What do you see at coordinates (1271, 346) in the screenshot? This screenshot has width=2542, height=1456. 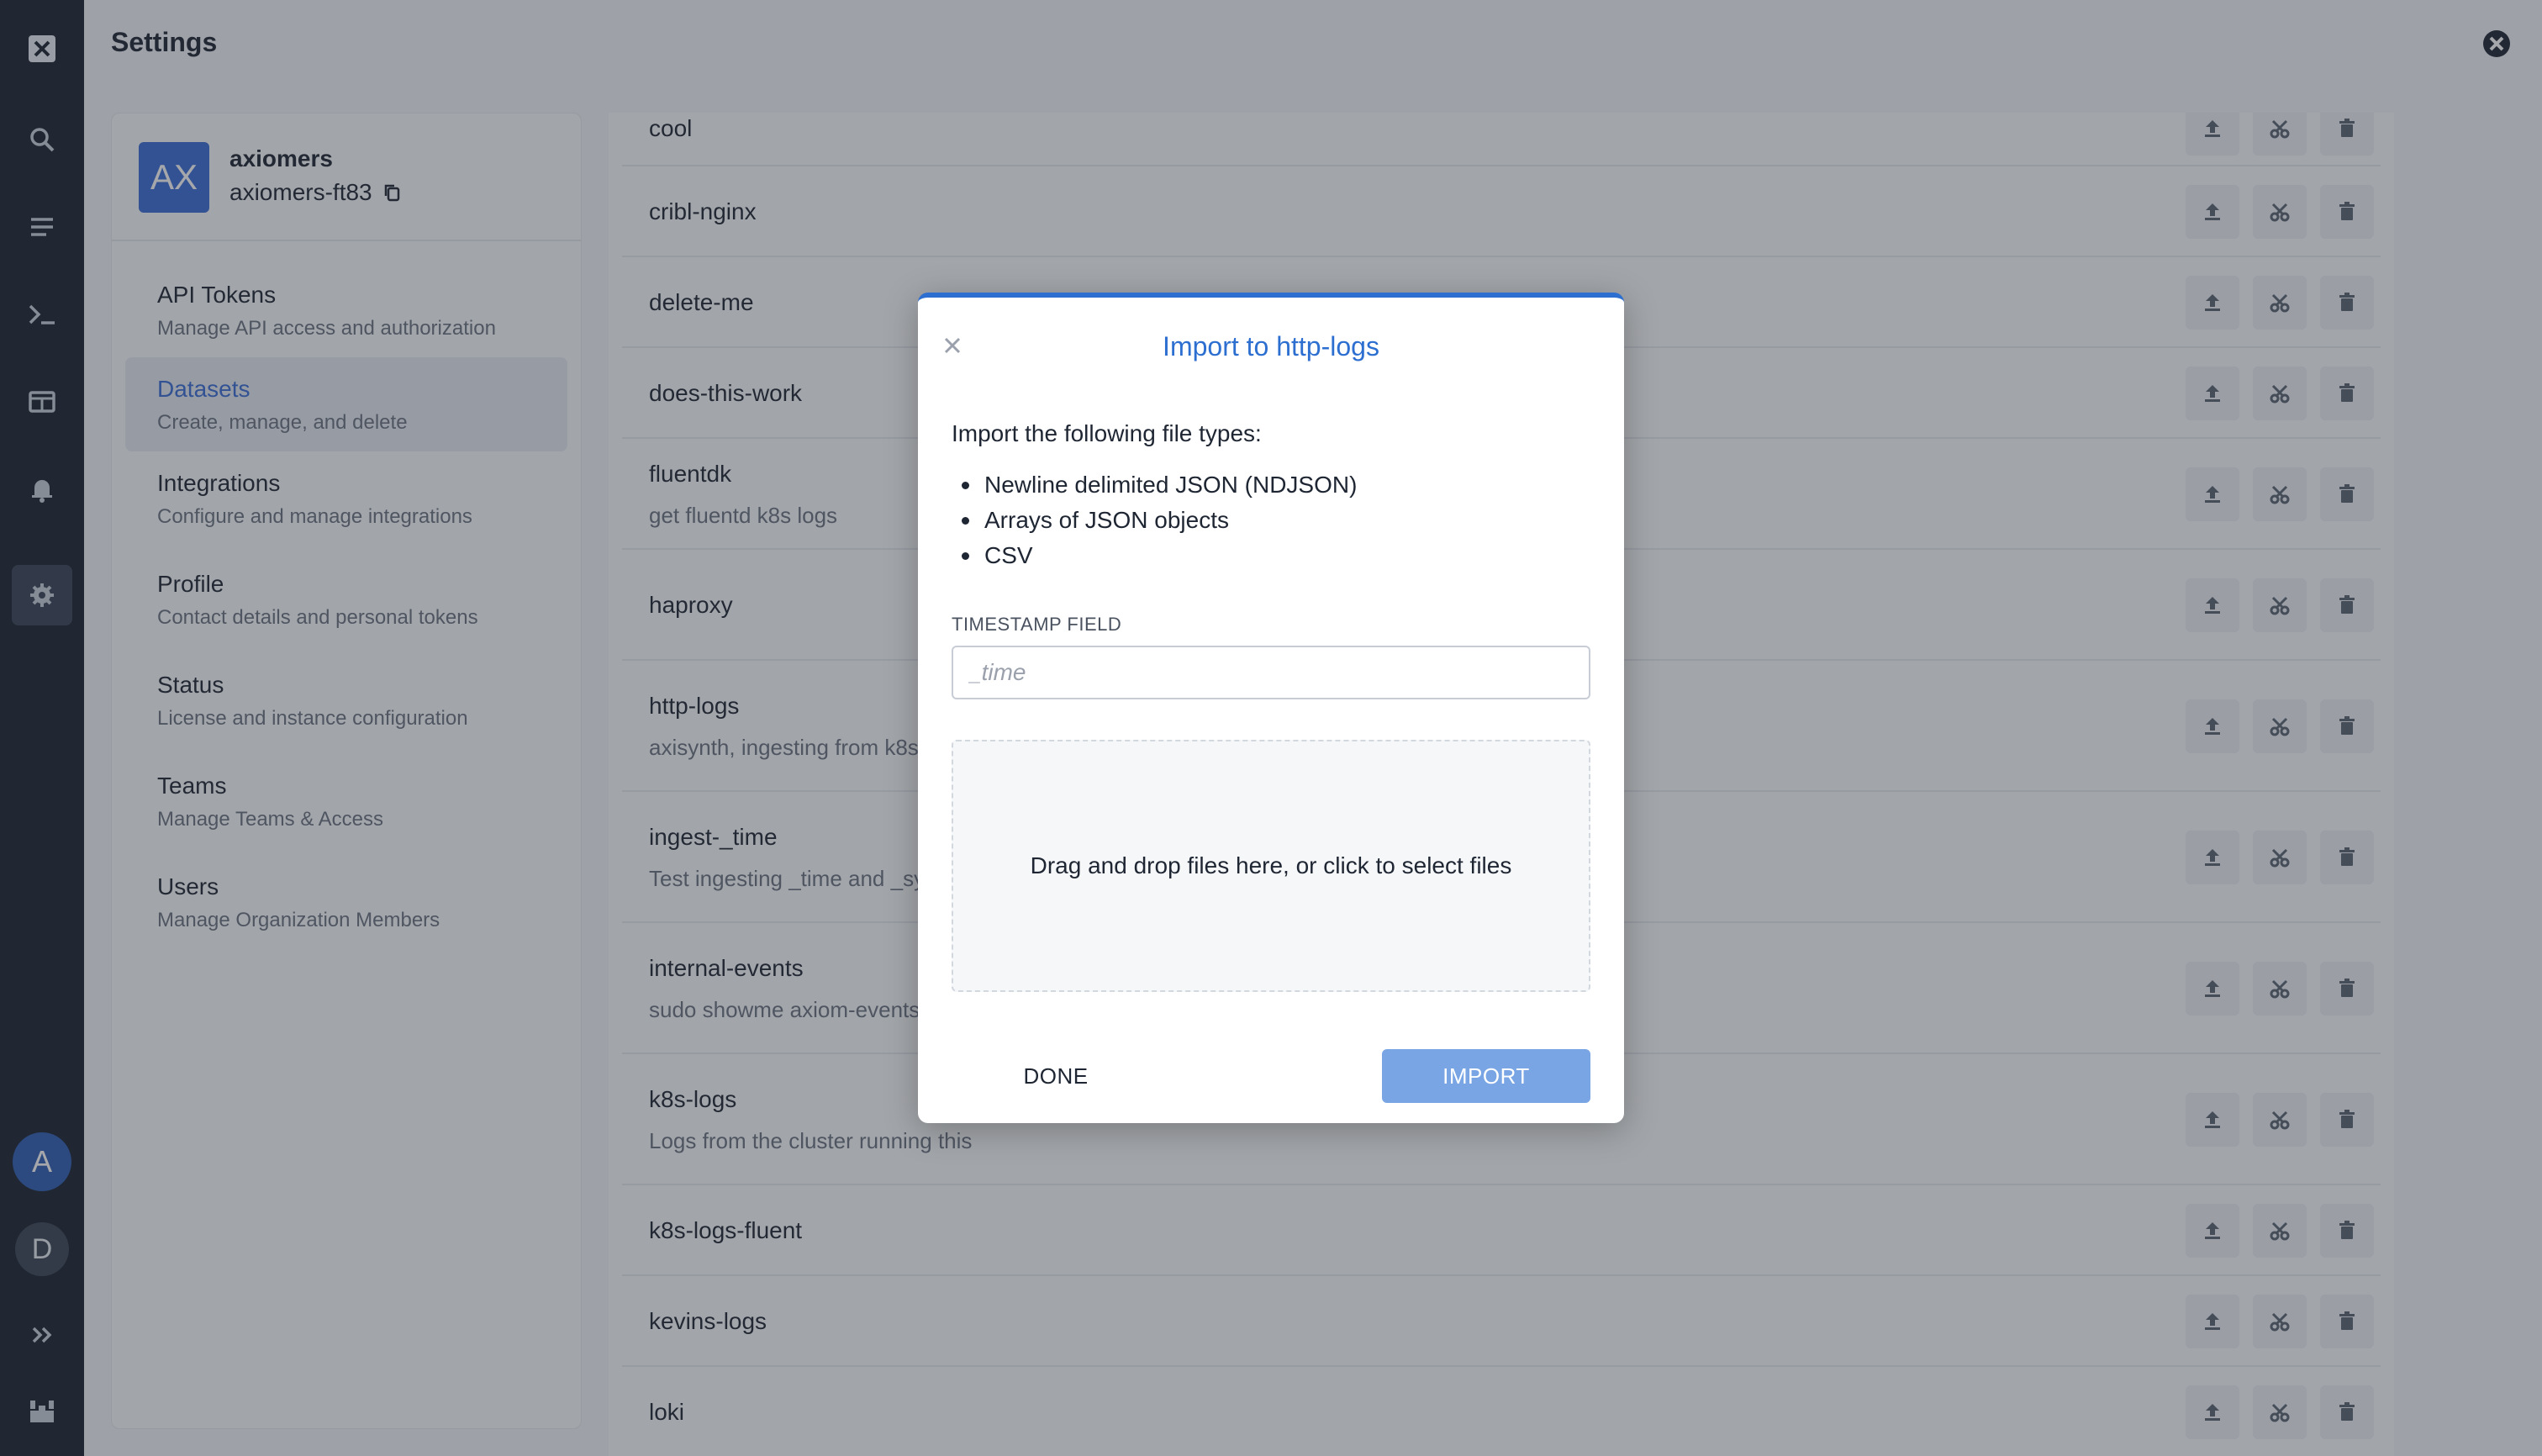 I see `dialog-title: Import to http-logs` at bounding box center [1271, 346].